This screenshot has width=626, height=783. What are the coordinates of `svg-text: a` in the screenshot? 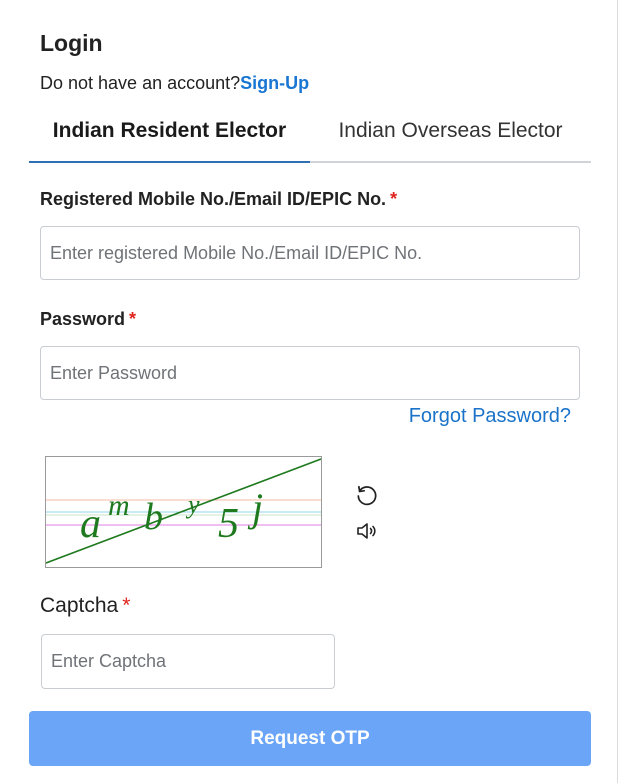 It's located at (90, 524).